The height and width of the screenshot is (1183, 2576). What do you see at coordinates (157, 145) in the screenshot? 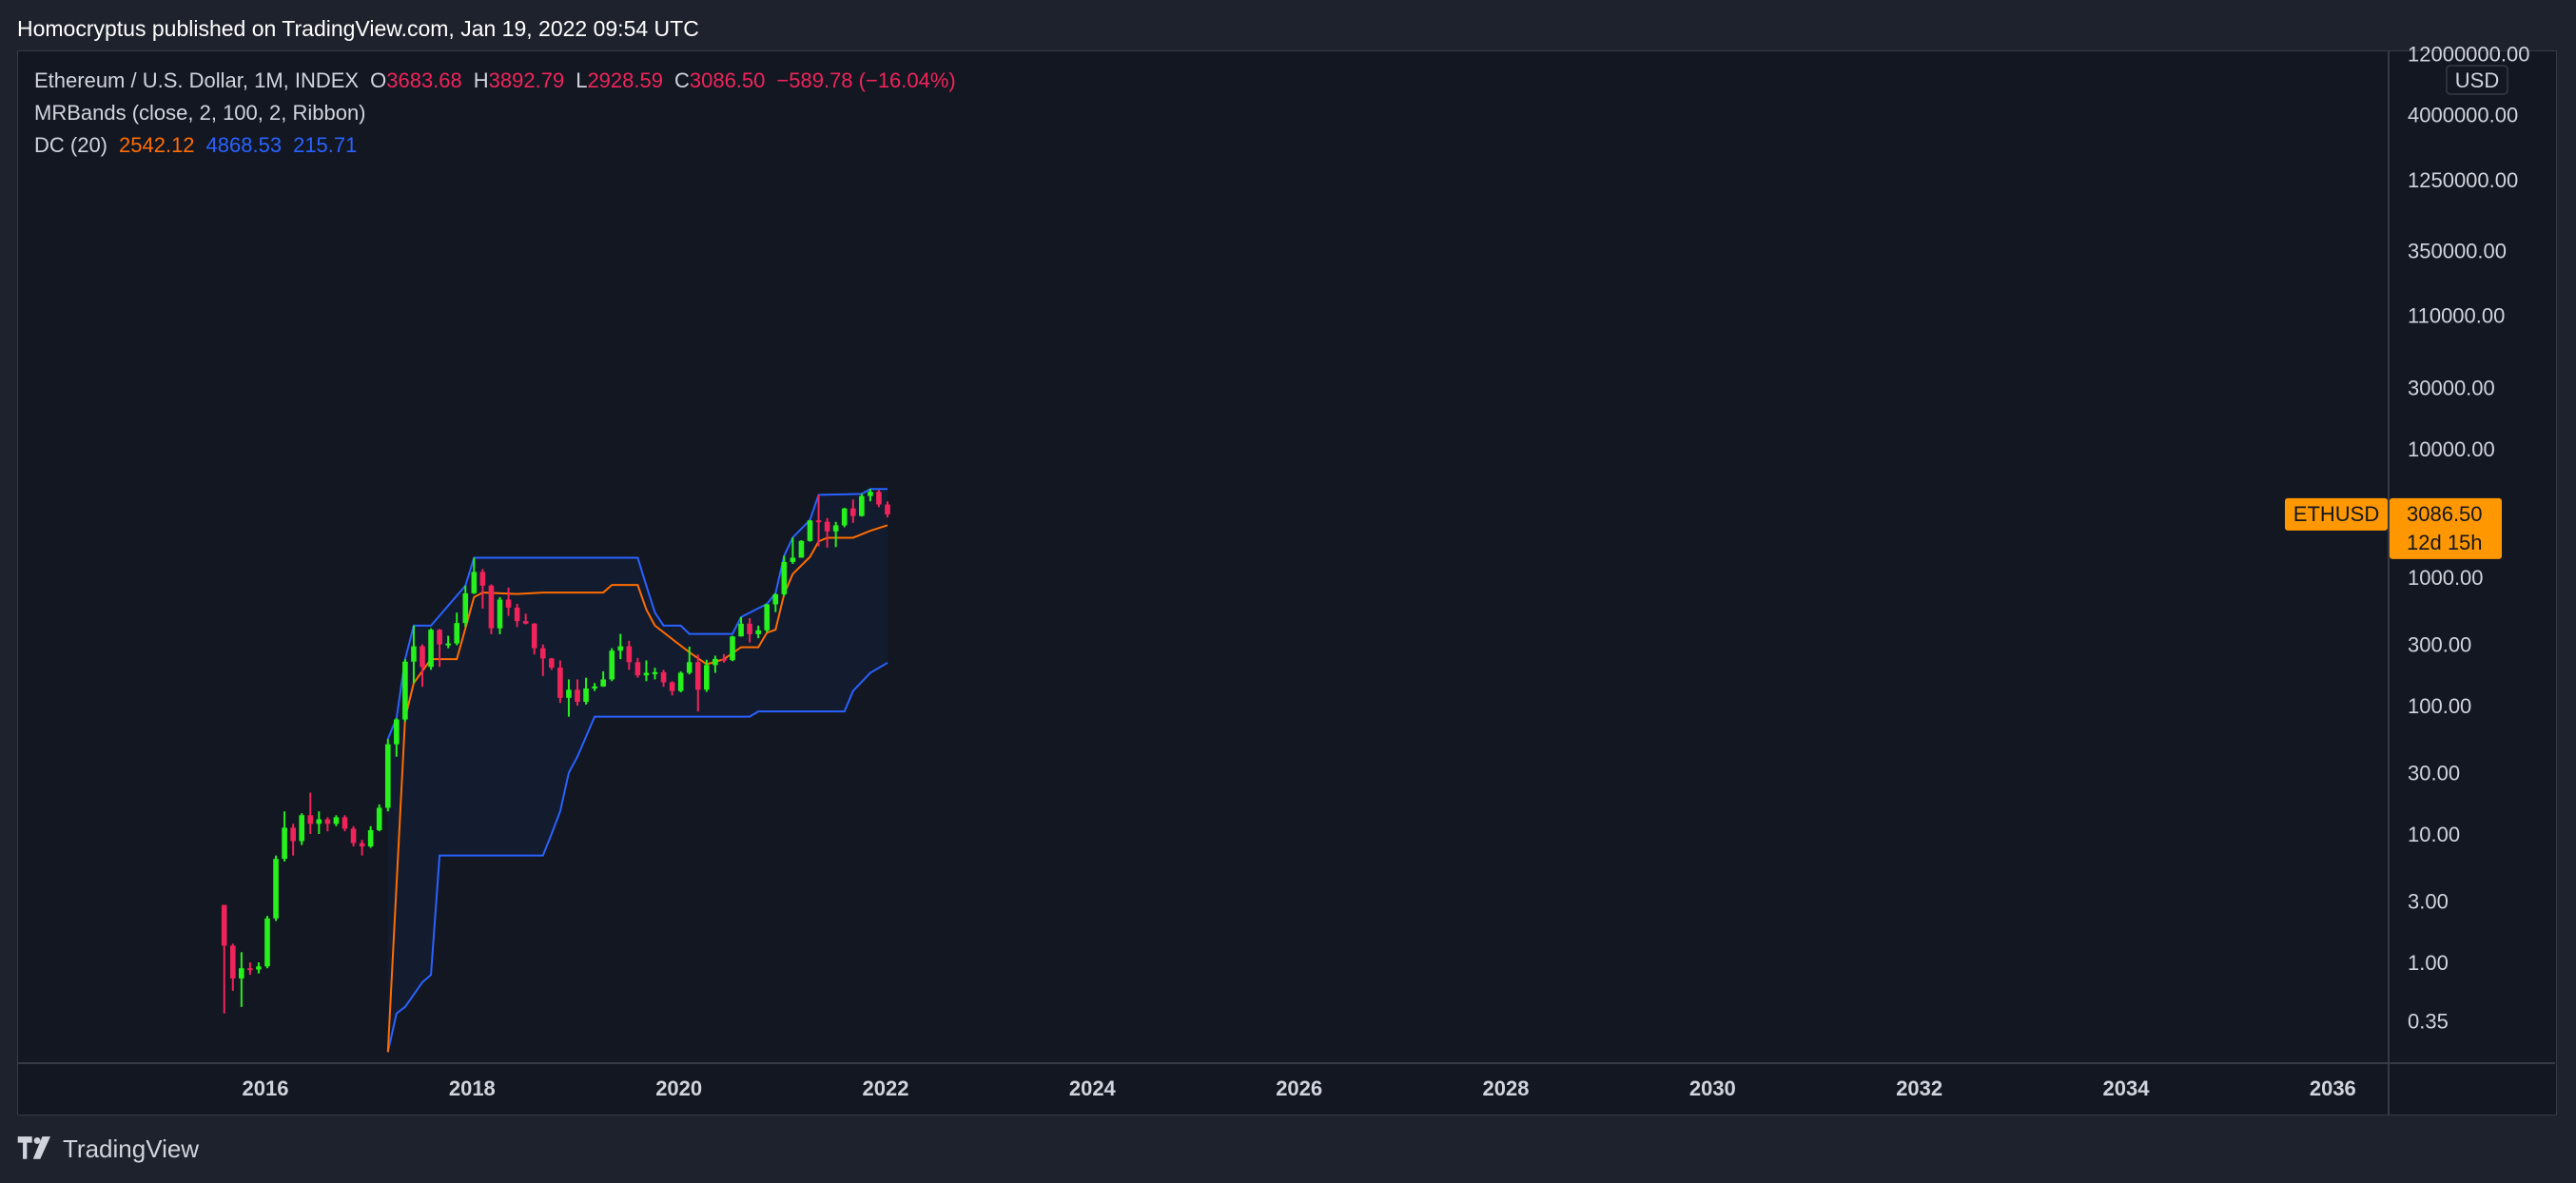
I see `legend-dc-basis: 2542.12` at bounding box center [157, 145].